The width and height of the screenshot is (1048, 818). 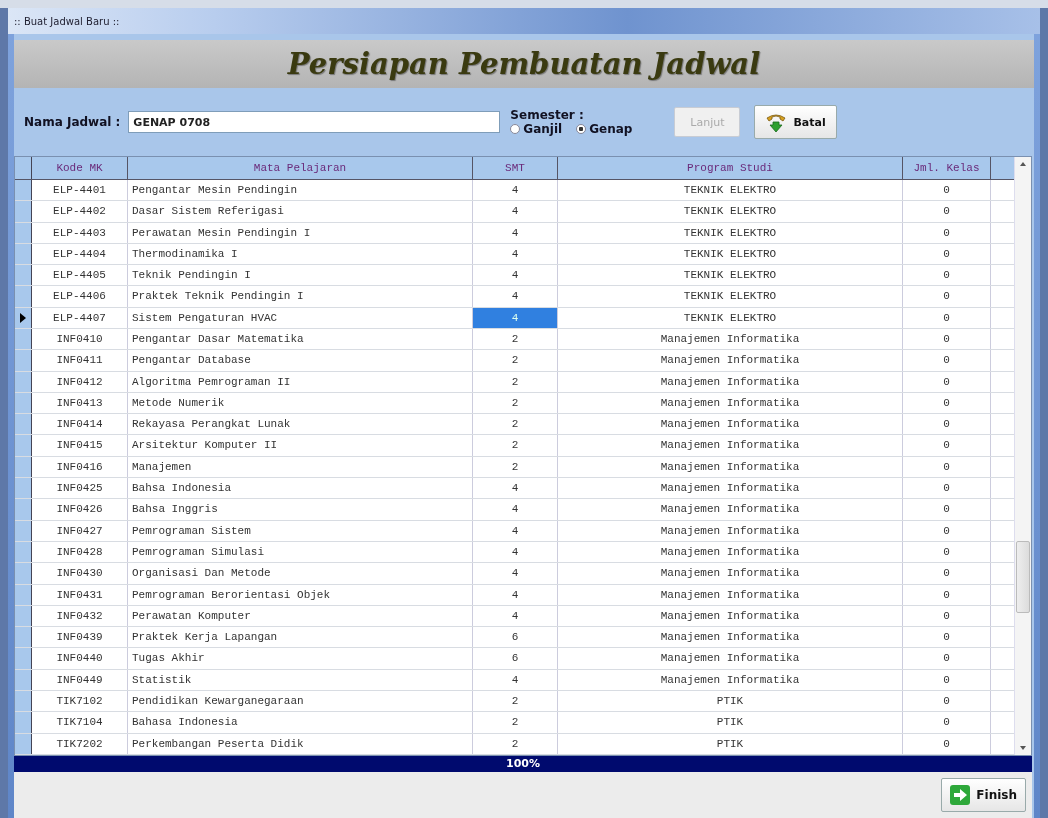 I want to click on table-cell: Perawatan Komputer, so click(x=300, y=616).